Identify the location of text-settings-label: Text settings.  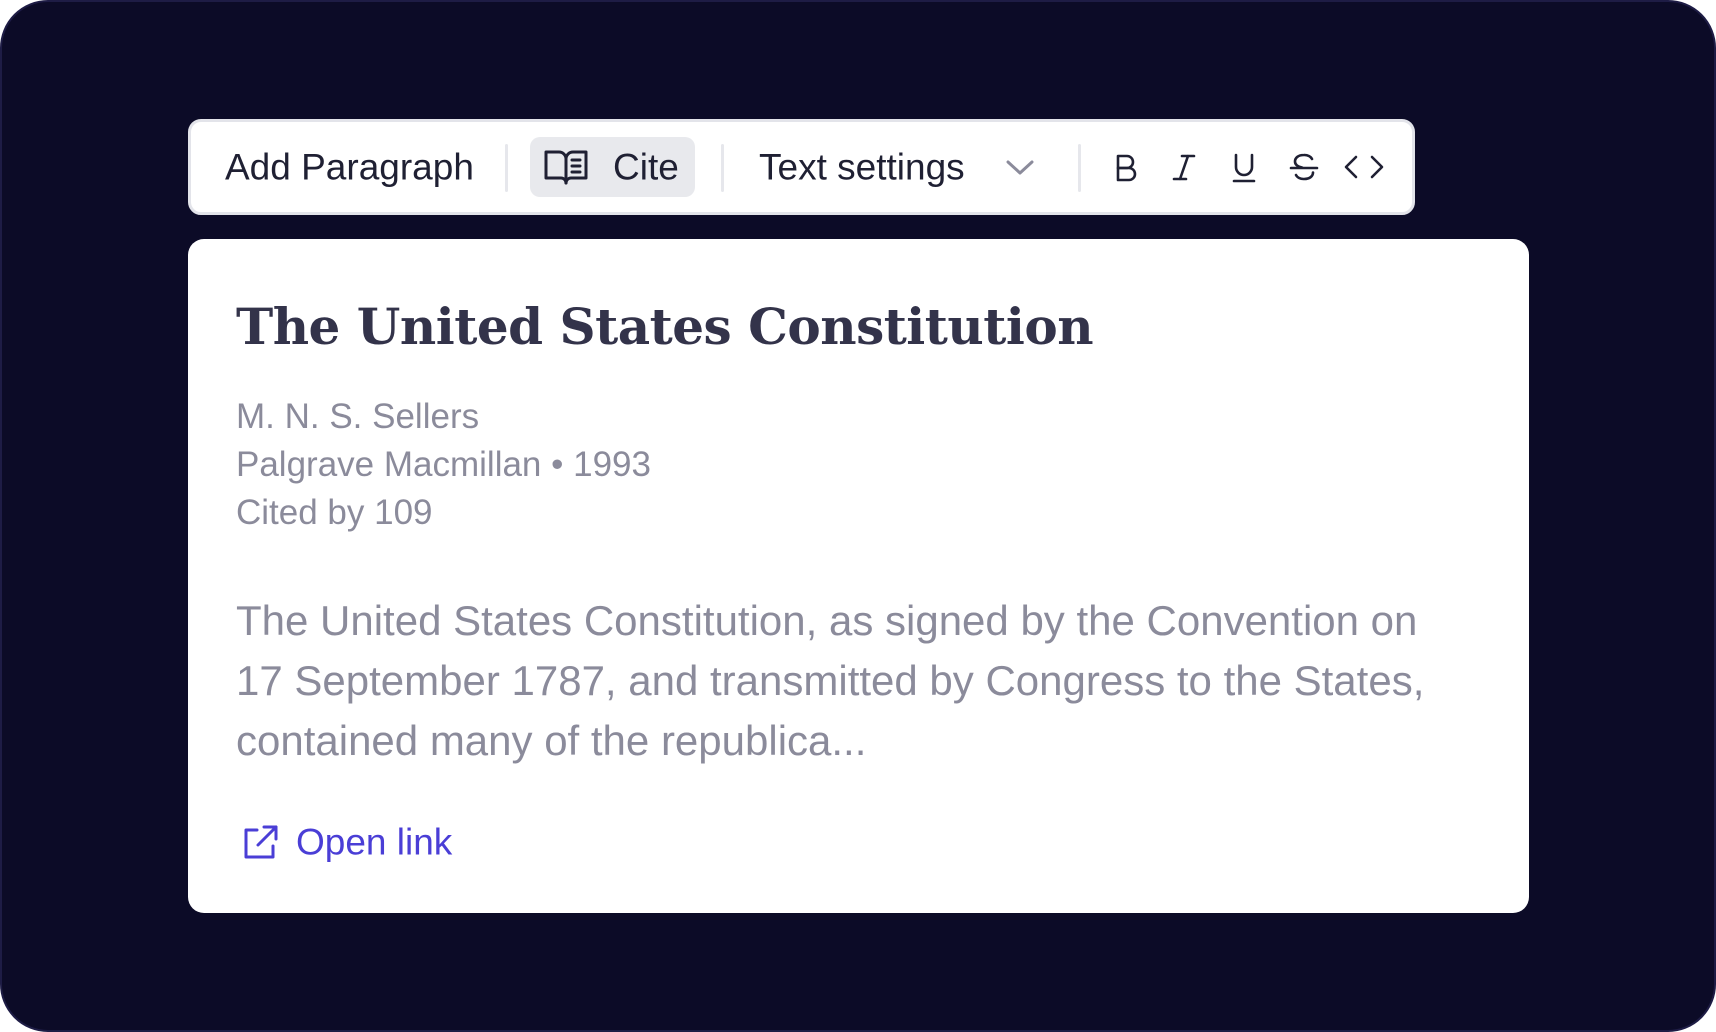
(862, 167).